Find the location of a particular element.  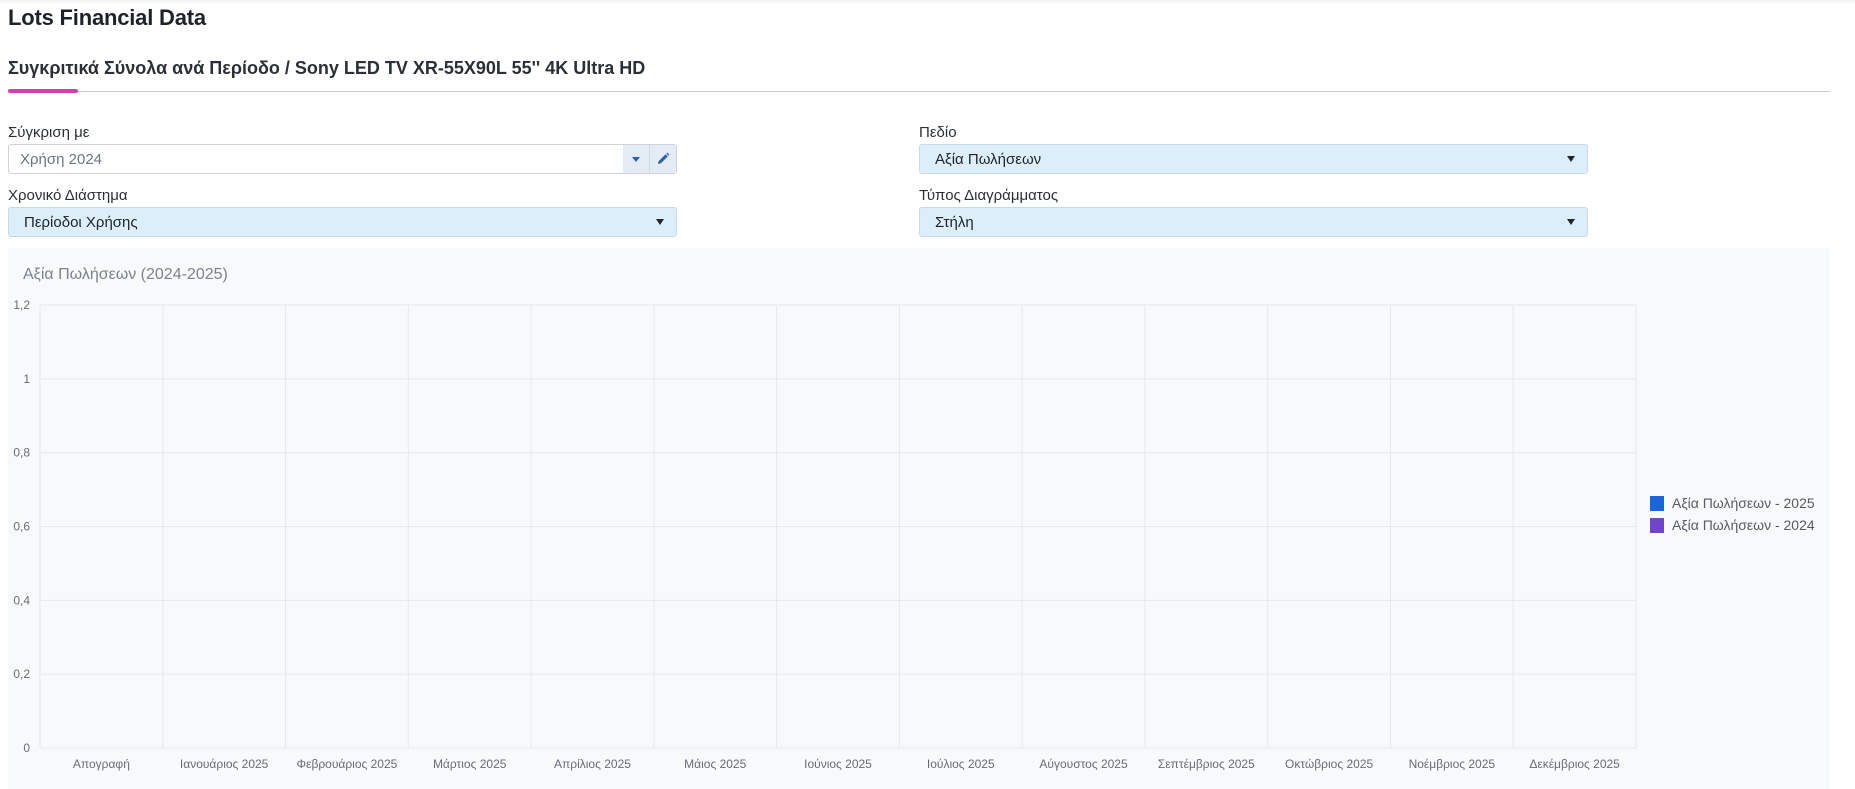

legend-item-2025: Αξία Πωλήσεων - 2025 is located at coordinates (1732, 503).